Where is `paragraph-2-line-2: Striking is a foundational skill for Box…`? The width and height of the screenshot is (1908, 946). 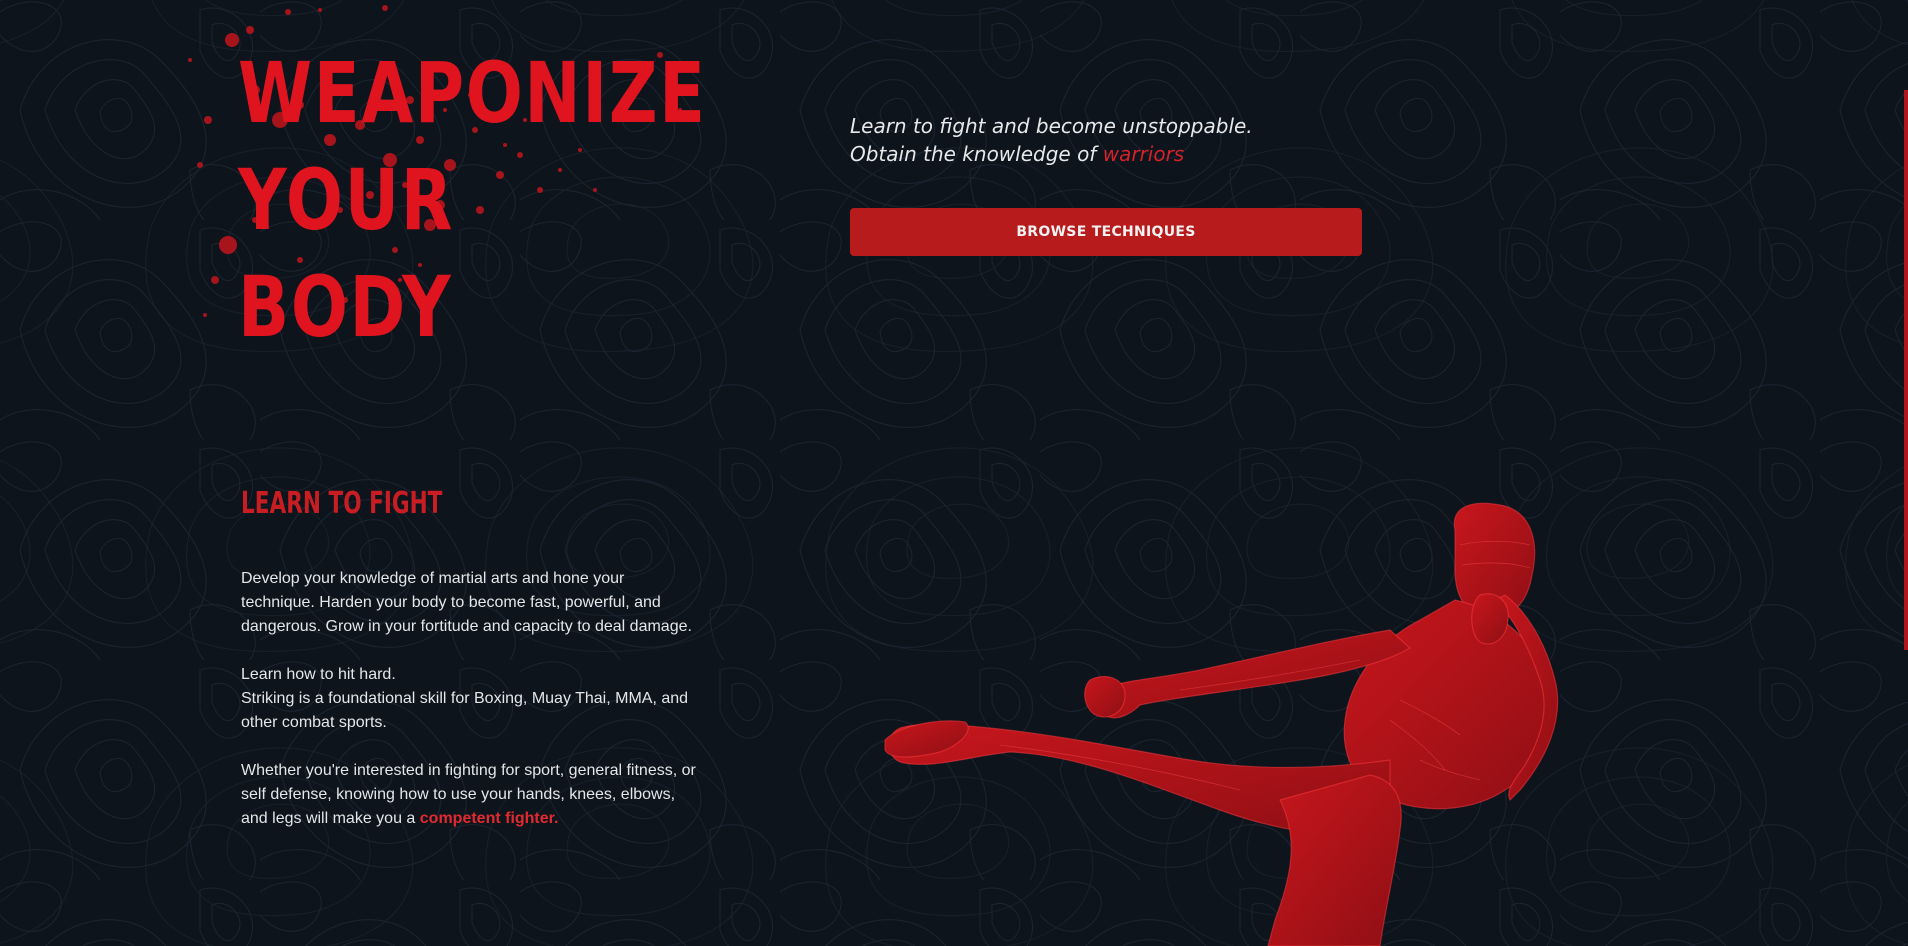 paragraph-2-line-2: Striking is a foundational skill for Box… is located at coordinates (465, 710).